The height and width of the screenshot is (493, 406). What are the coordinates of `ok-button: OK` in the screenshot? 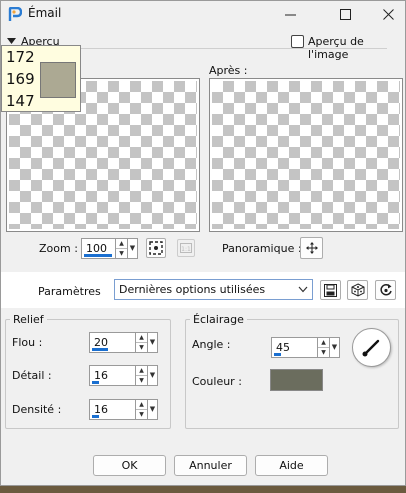 It's located at (129, 465).